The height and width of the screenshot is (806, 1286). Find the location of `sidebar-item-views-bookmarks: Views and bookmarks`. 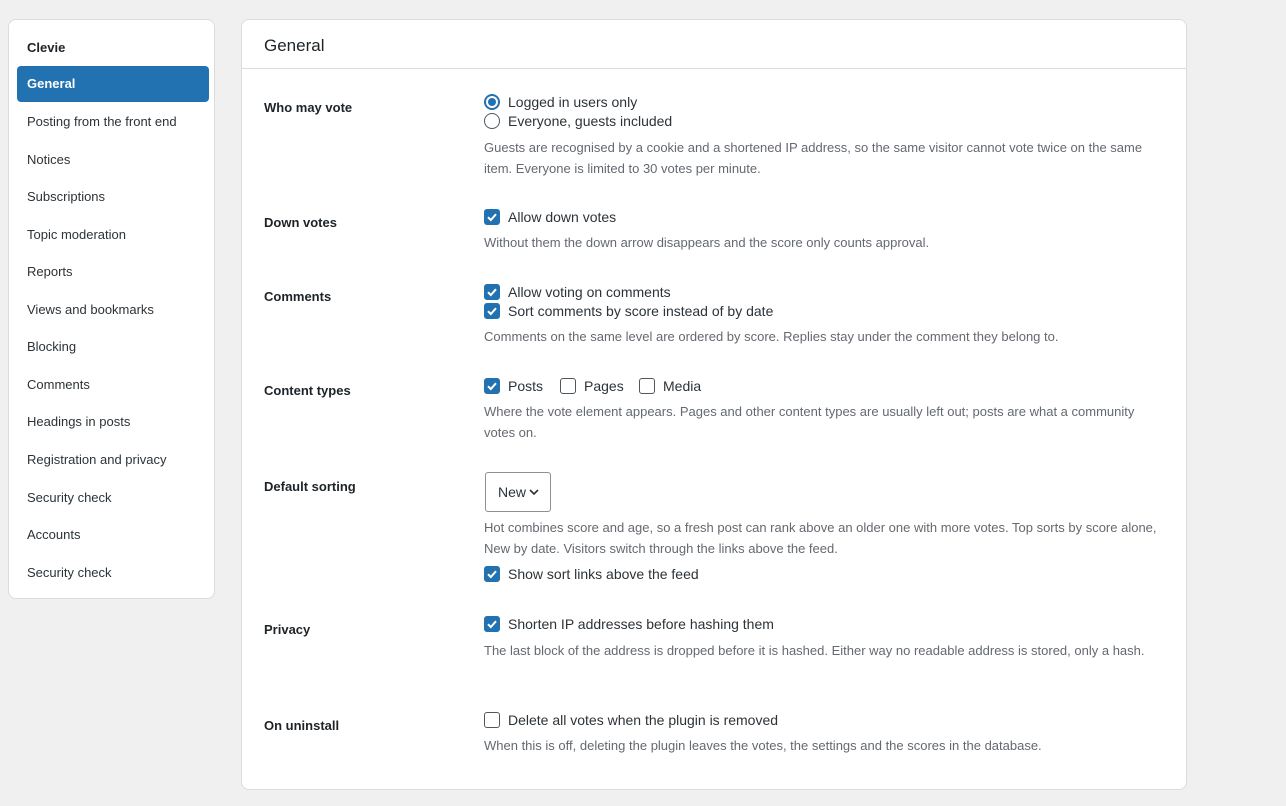

sidebar-item-views-bookmarks: Views and bookmarks is located at coordinates (113, 310).